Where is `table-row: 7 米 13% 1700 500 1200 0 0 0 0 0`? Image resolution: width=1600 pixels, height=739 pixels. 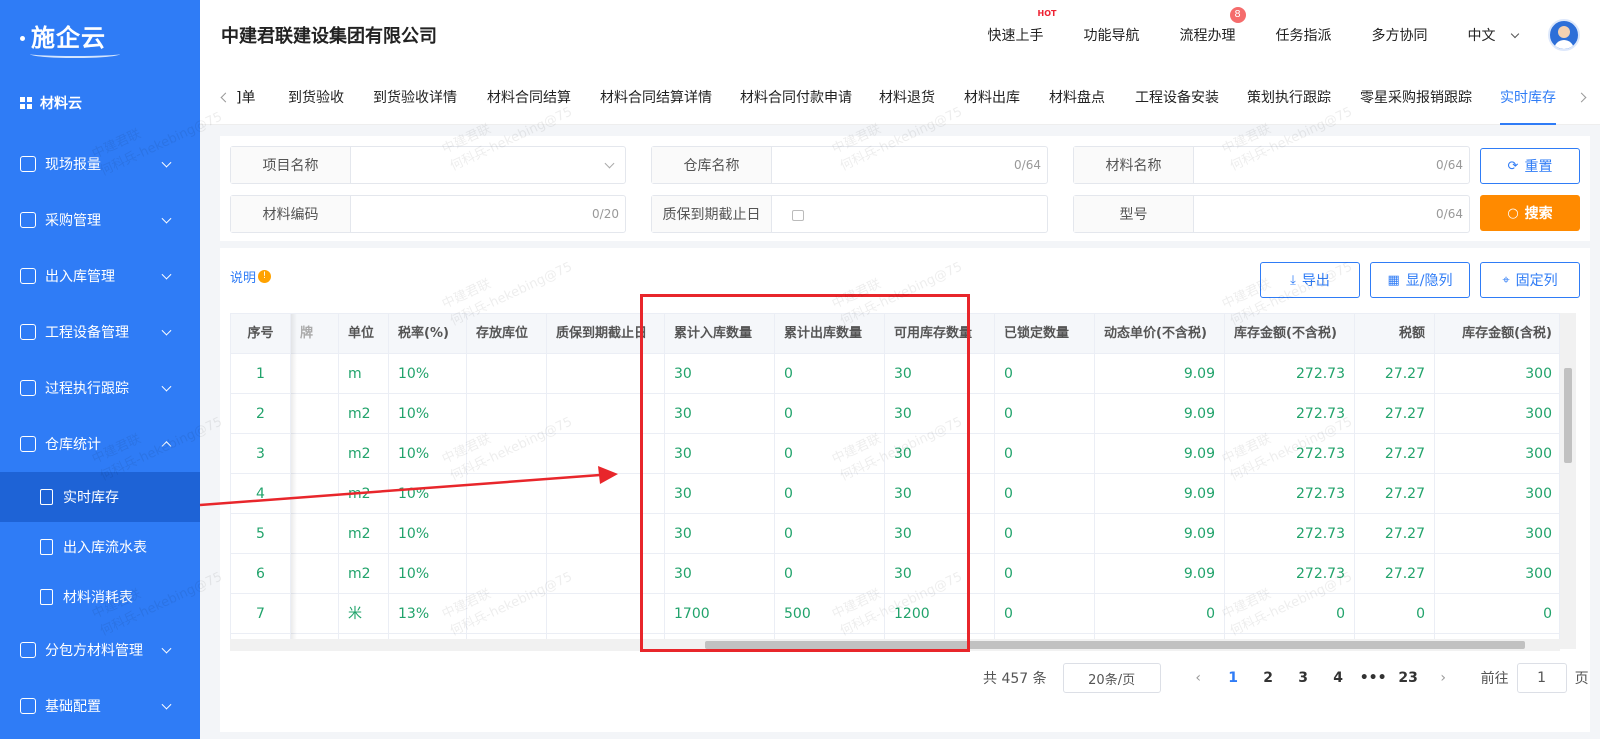
table-row: 7 米 13% 1700 500 1200 0 0 0 0 0 is located at coordinates (895, 614).